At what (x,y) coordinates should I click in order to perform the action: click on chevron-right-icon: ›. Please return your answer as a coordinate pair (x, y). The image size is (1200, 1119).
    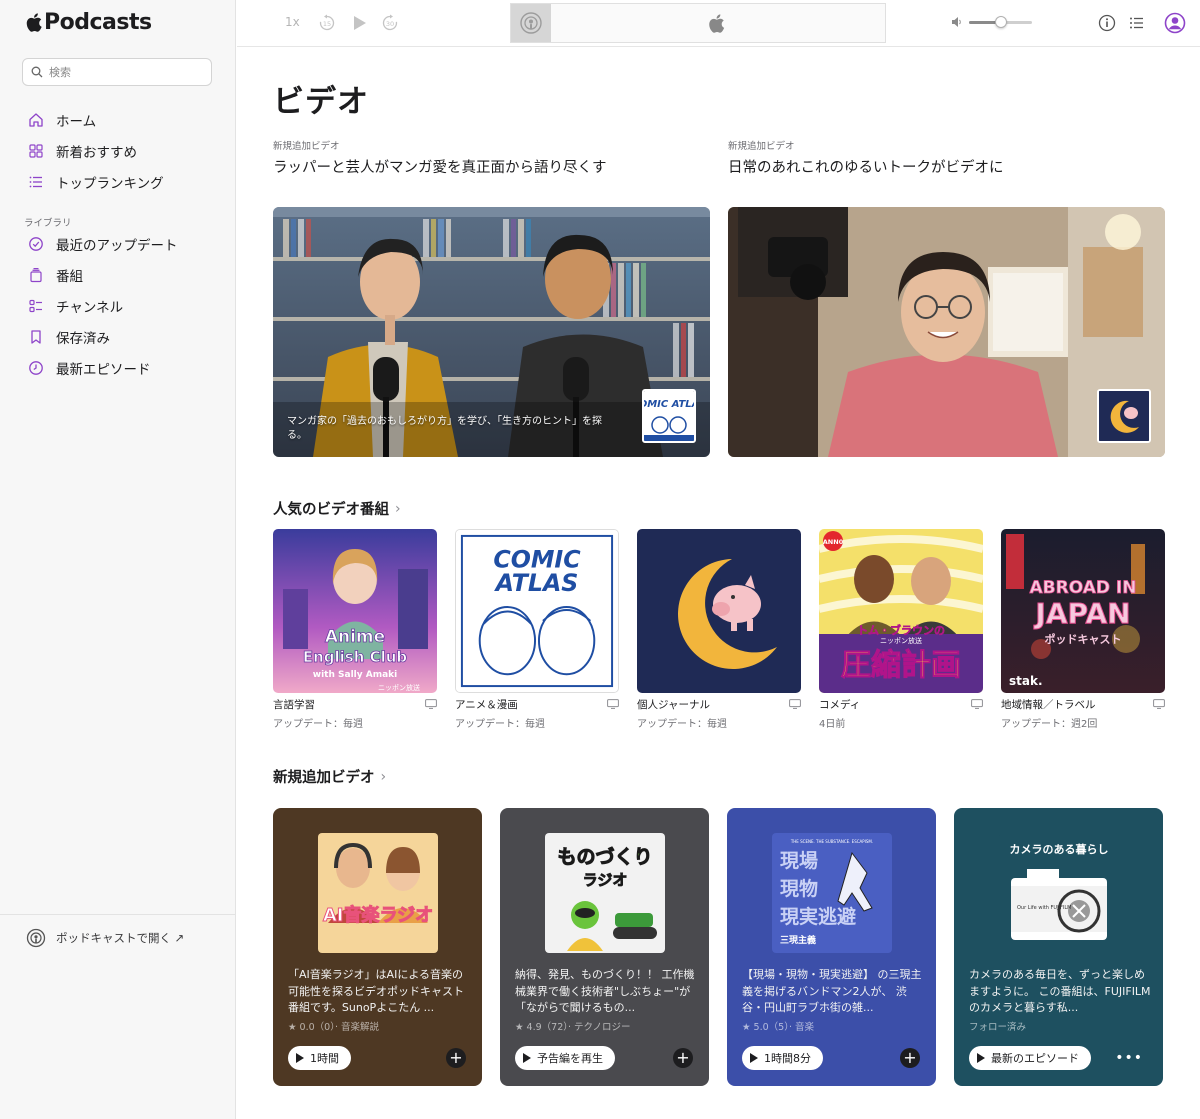
    Looking at the image, I should click on (398, 508).